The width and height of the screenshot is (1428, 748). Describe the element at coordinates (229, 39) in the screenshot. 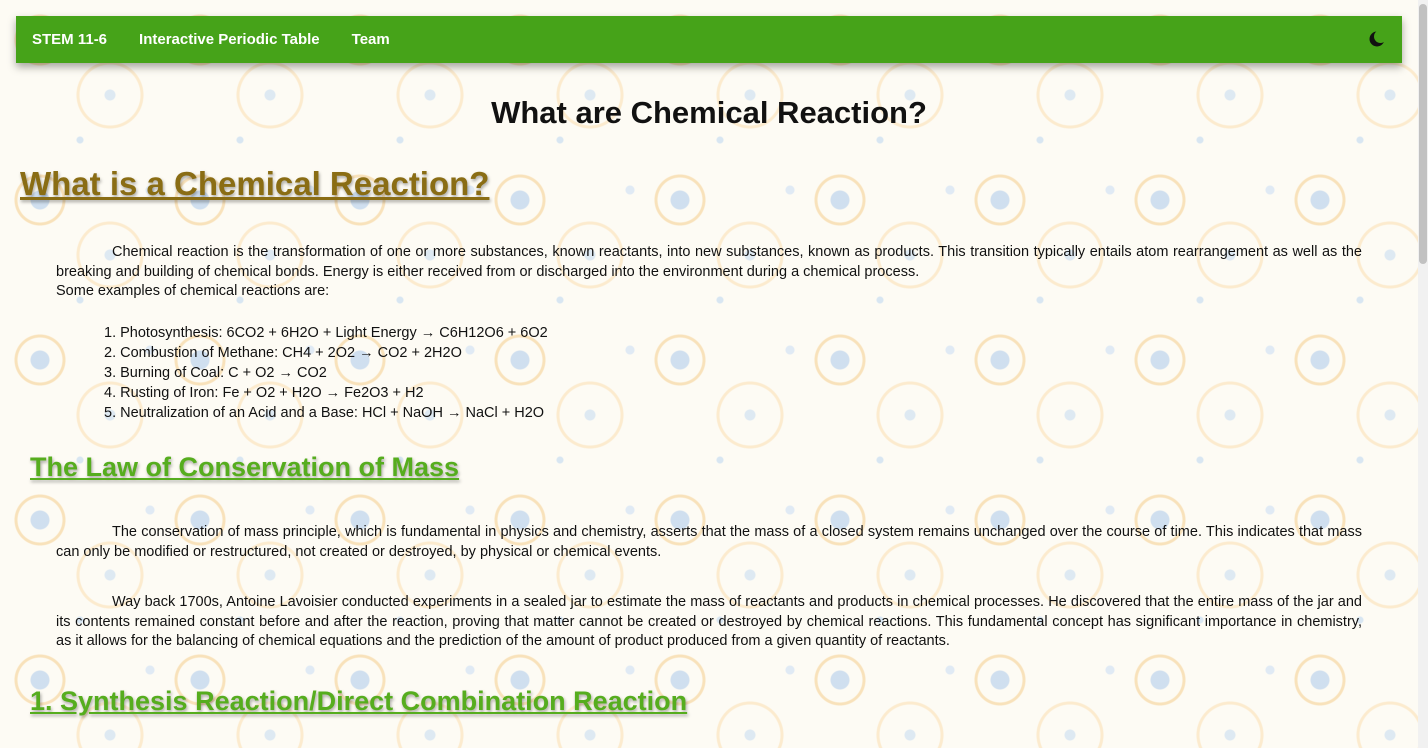

I see `nav-link-periodic-table: Interactive Periodic Table` at that location.